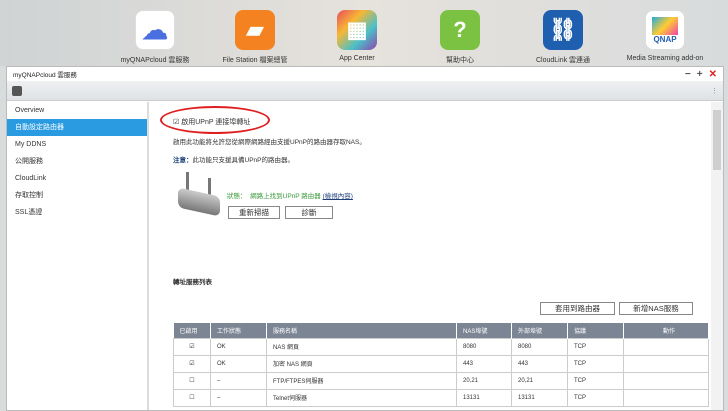 This screenshot has width=728, height=411. I want to click on app-myqnapcloud: ☁ myQNAPcloud 雲服務, so click(155, 37).